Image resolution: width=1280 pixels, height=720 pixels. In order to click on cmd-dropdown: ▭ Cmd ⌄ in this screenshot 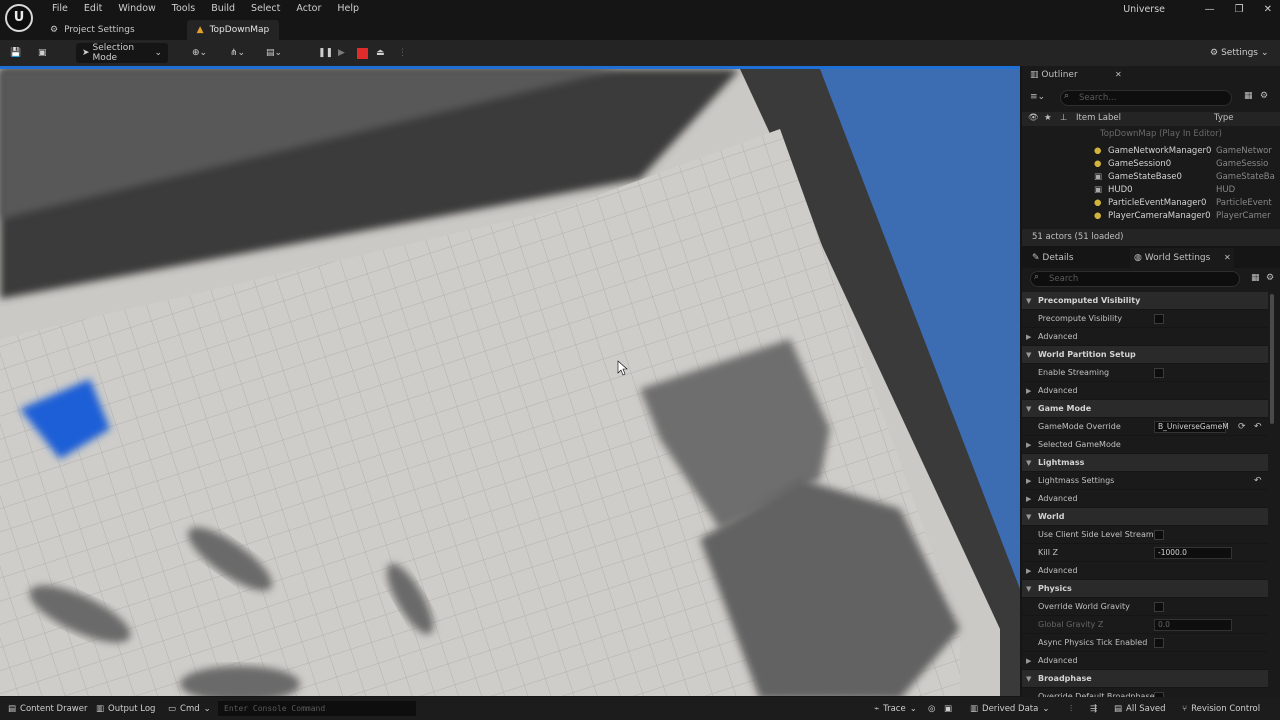, I will do `click(189, 708)`.